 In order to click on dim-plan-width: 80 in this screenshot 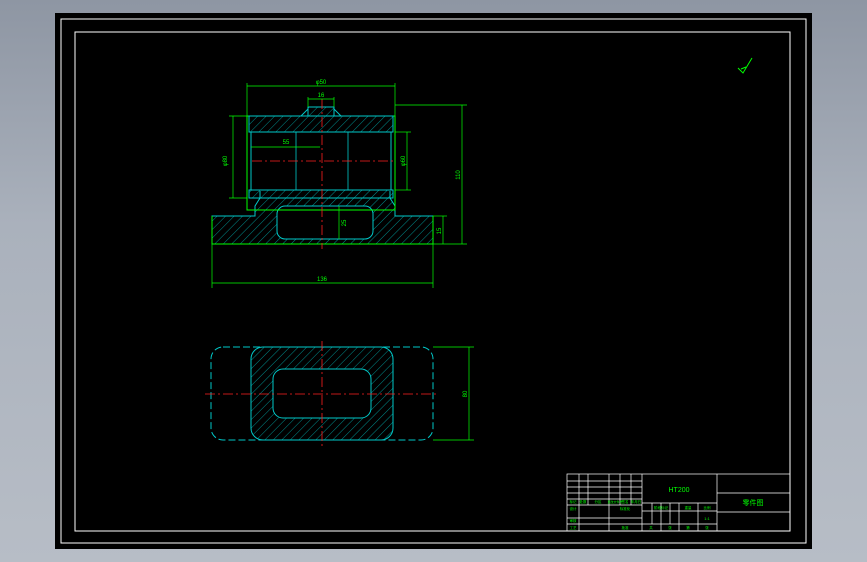, I will do `click(466, 393)`.